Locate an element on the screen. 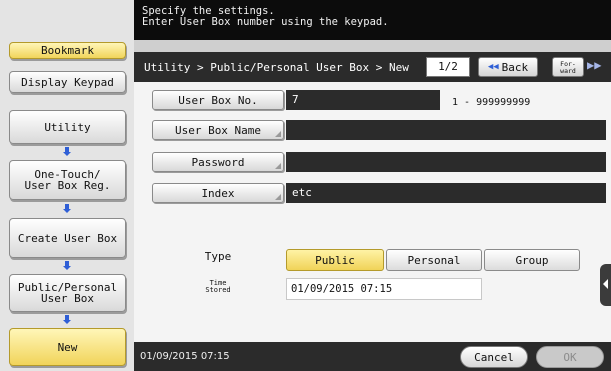 The image size is (611, 371). nav-utility-button: Utility is located at coordinates (67, 127).